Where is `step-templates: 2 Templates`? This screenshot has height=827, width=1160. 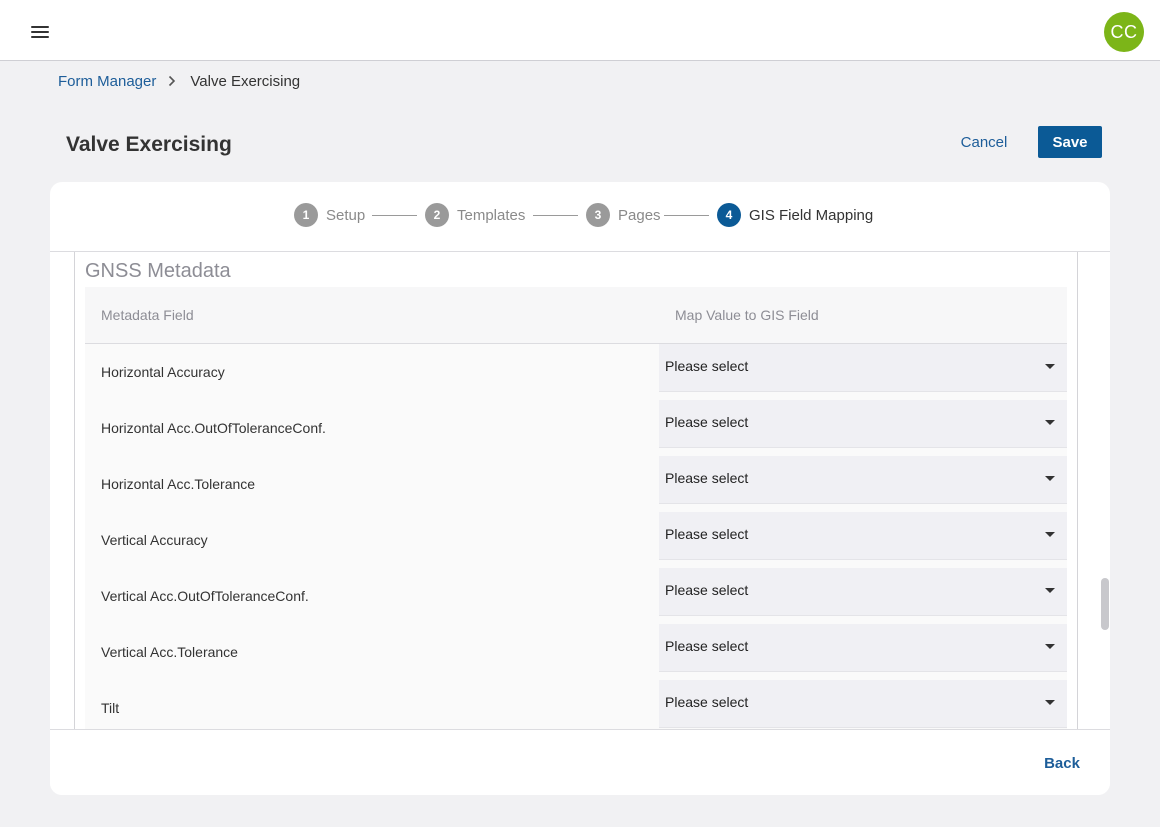
step-templates: 2 Templates is located at coordinates (475, 215).